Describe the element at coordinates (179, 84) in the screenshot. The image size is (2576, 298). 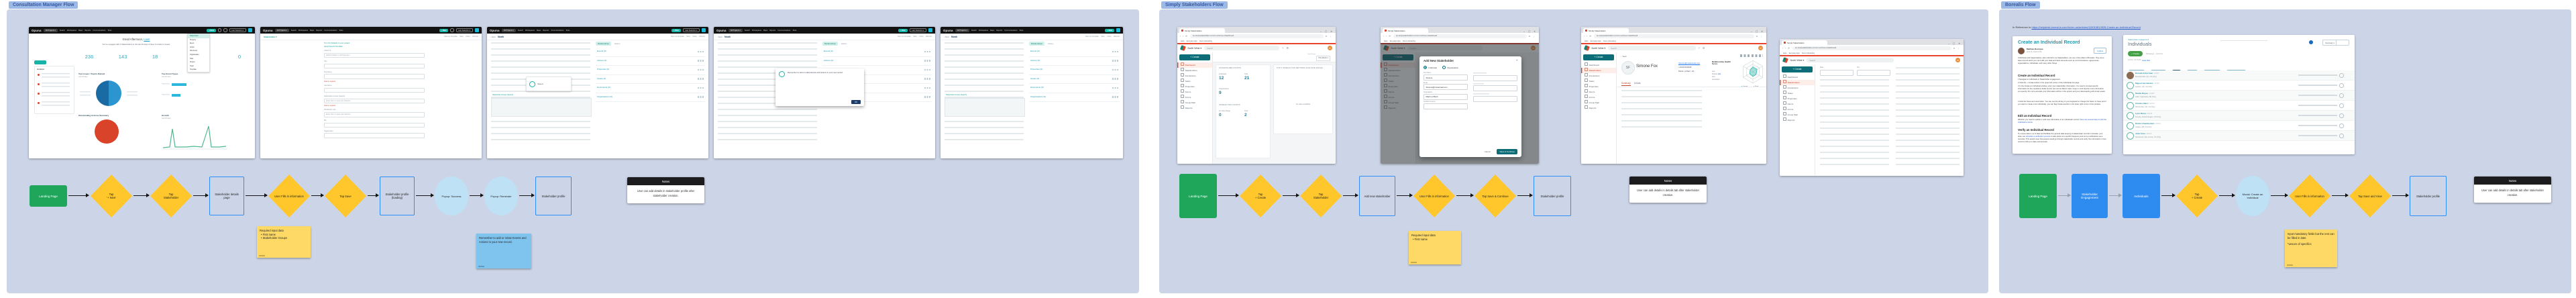
I see `event-type-bar` at that location.